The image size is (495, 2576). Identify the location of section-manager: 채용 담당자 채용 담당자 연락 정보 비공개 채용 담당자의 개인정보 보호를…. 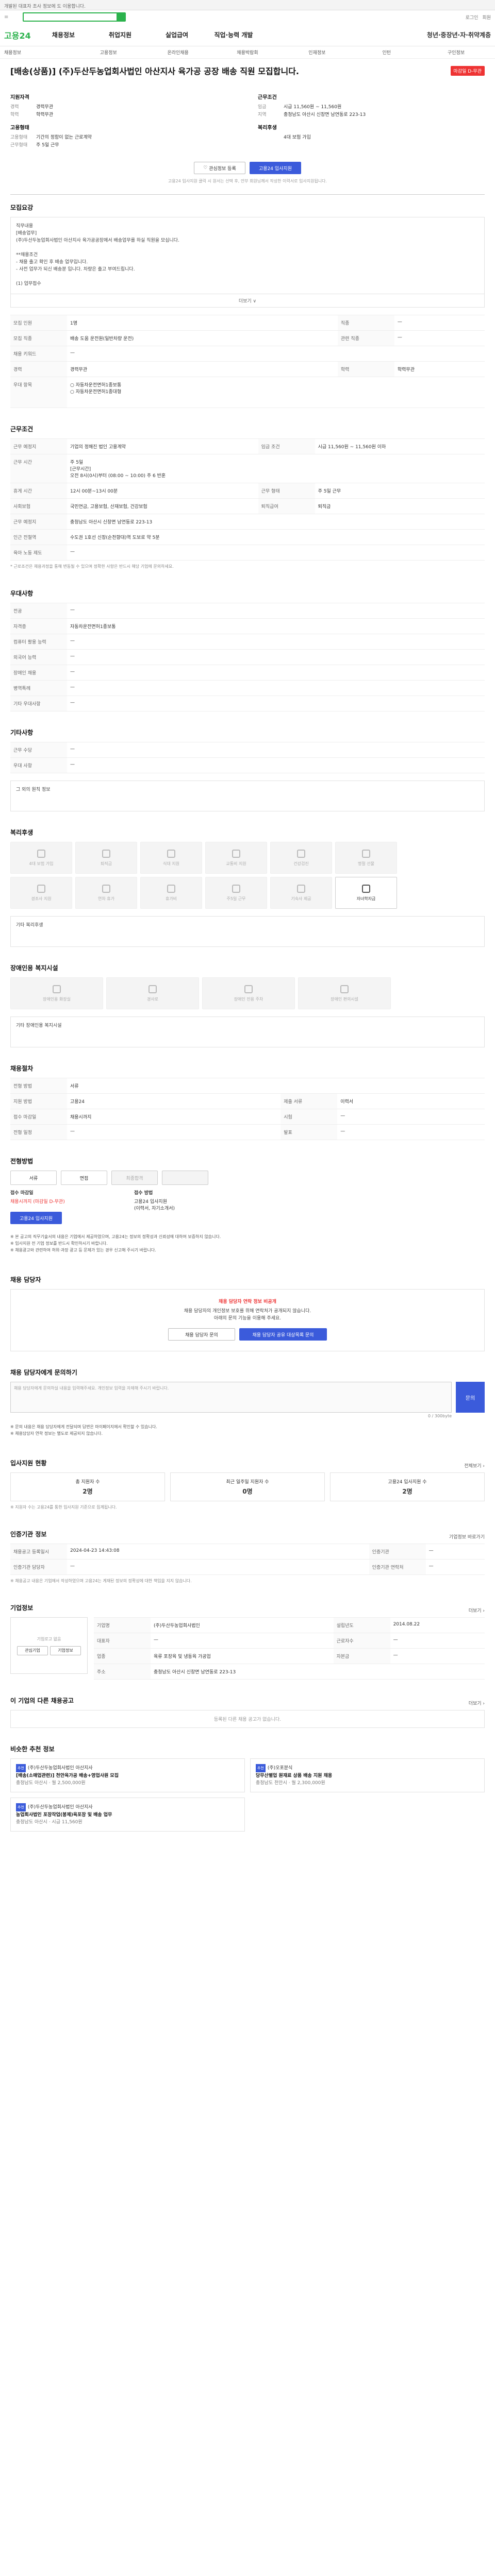
(247, 1313).